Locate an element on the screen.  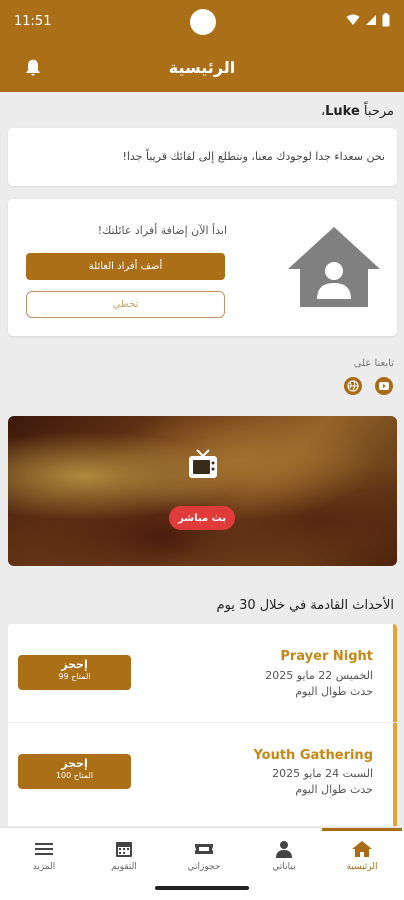
book-button: إحجز 100 المتاح is located at coordinates (74, 771).